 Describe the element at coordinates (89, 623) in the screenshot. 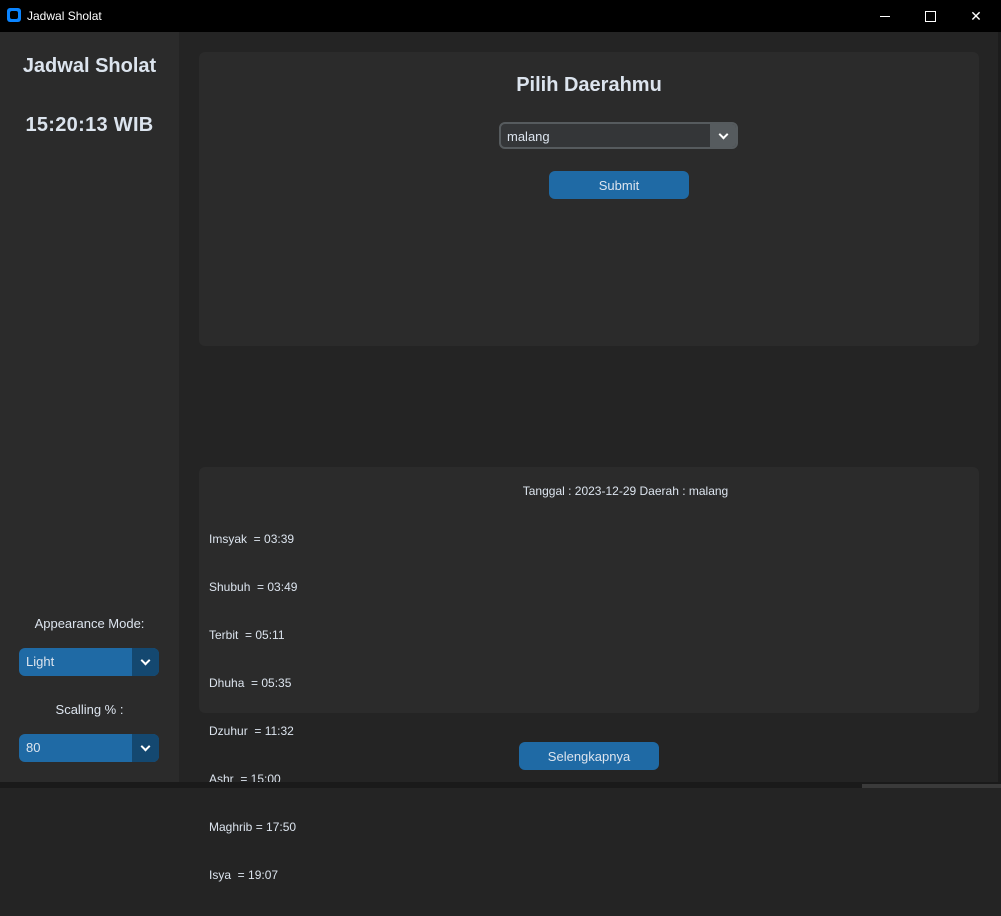

I see `appearance-mode-label: Appearance Mode:` at that location.